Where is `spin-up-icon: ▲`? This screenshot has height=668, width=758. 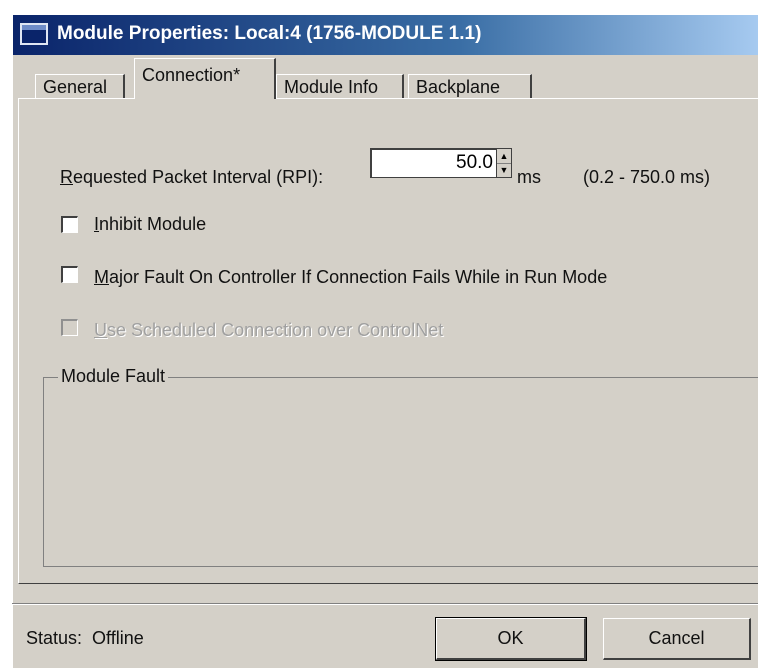 spin-up-icon: ▲ is located at coordinates (504, 156).